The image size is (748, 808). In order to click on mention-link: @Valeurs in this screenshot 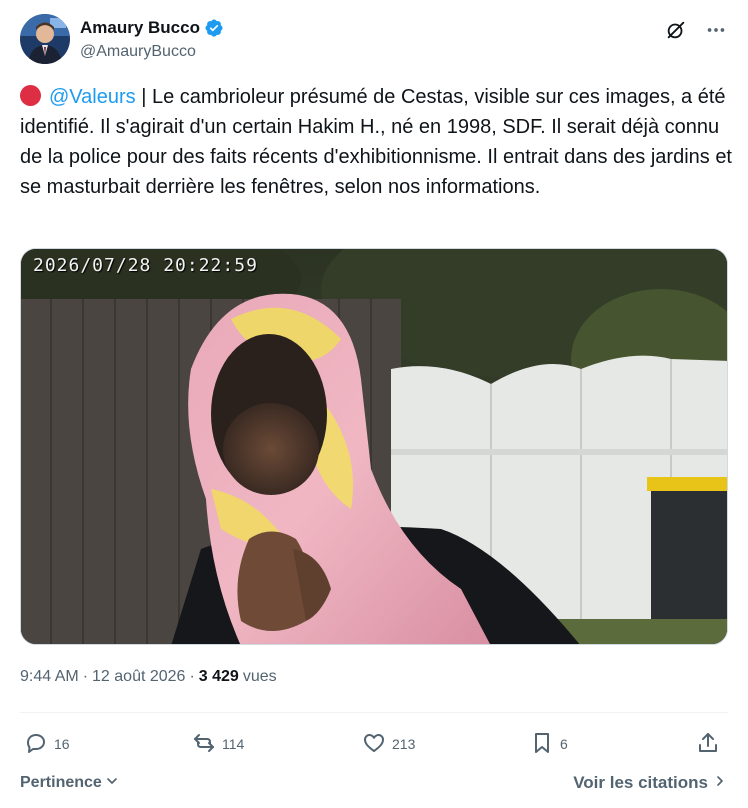, I will do `click(92, 97)`.